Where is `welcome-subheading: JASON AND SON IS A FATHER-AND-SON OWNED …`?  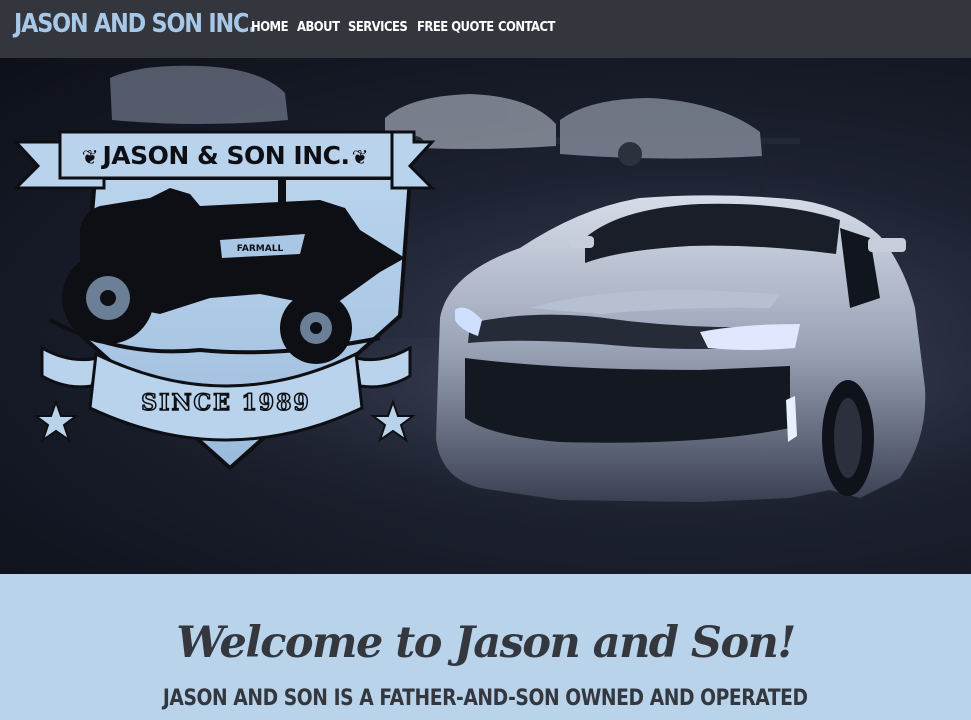
welcome-subheading: JASON AND SON IS A FATHER-AND-SON OWNED … is located at coordinates (485, 698).